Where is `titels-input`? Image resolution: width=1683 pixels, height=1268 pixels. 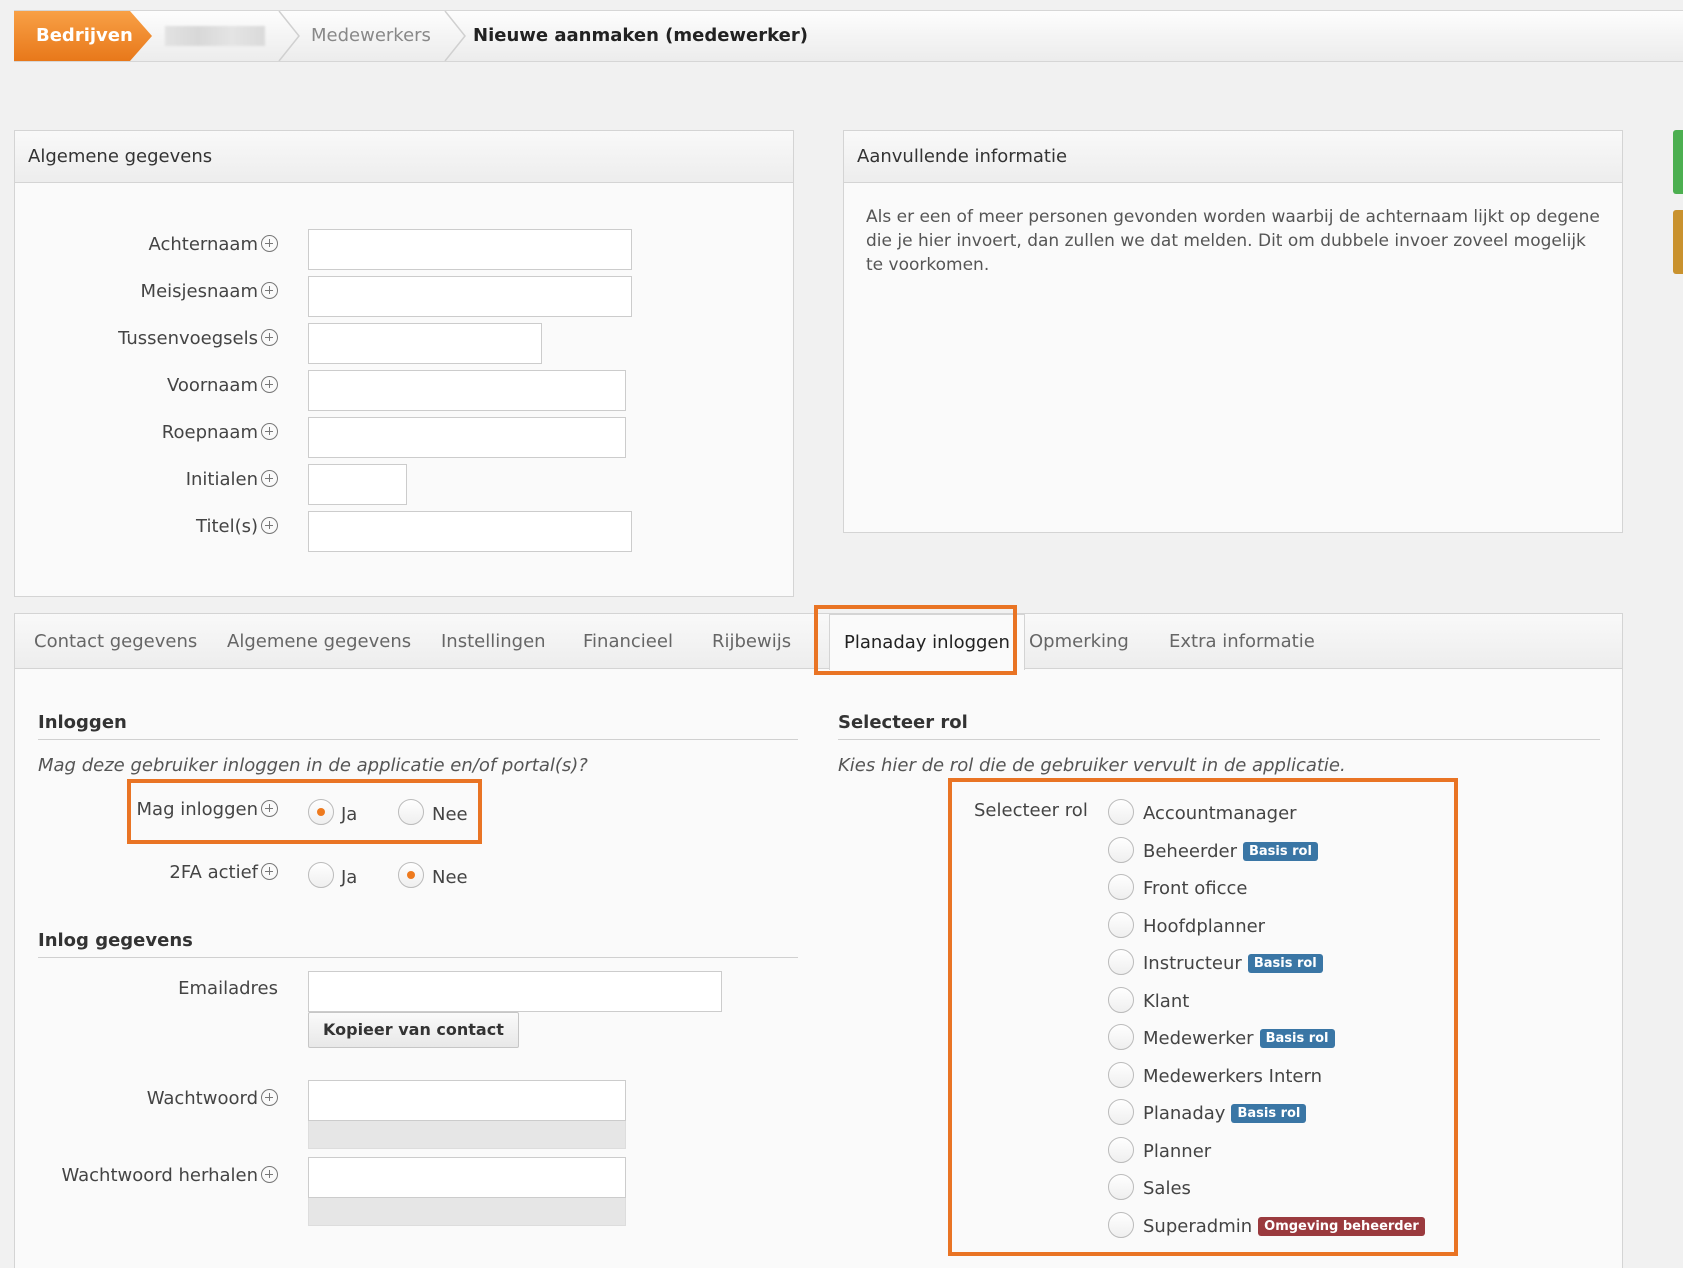 titels-input is located at coordinates (470, 531).